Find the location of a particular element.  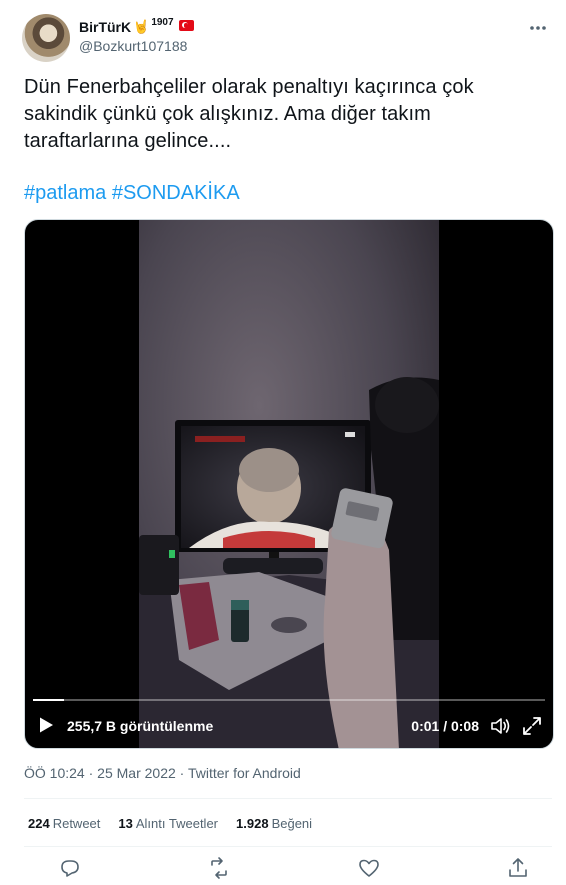

turkey-flag-icon is located at coordinates (186, 25).